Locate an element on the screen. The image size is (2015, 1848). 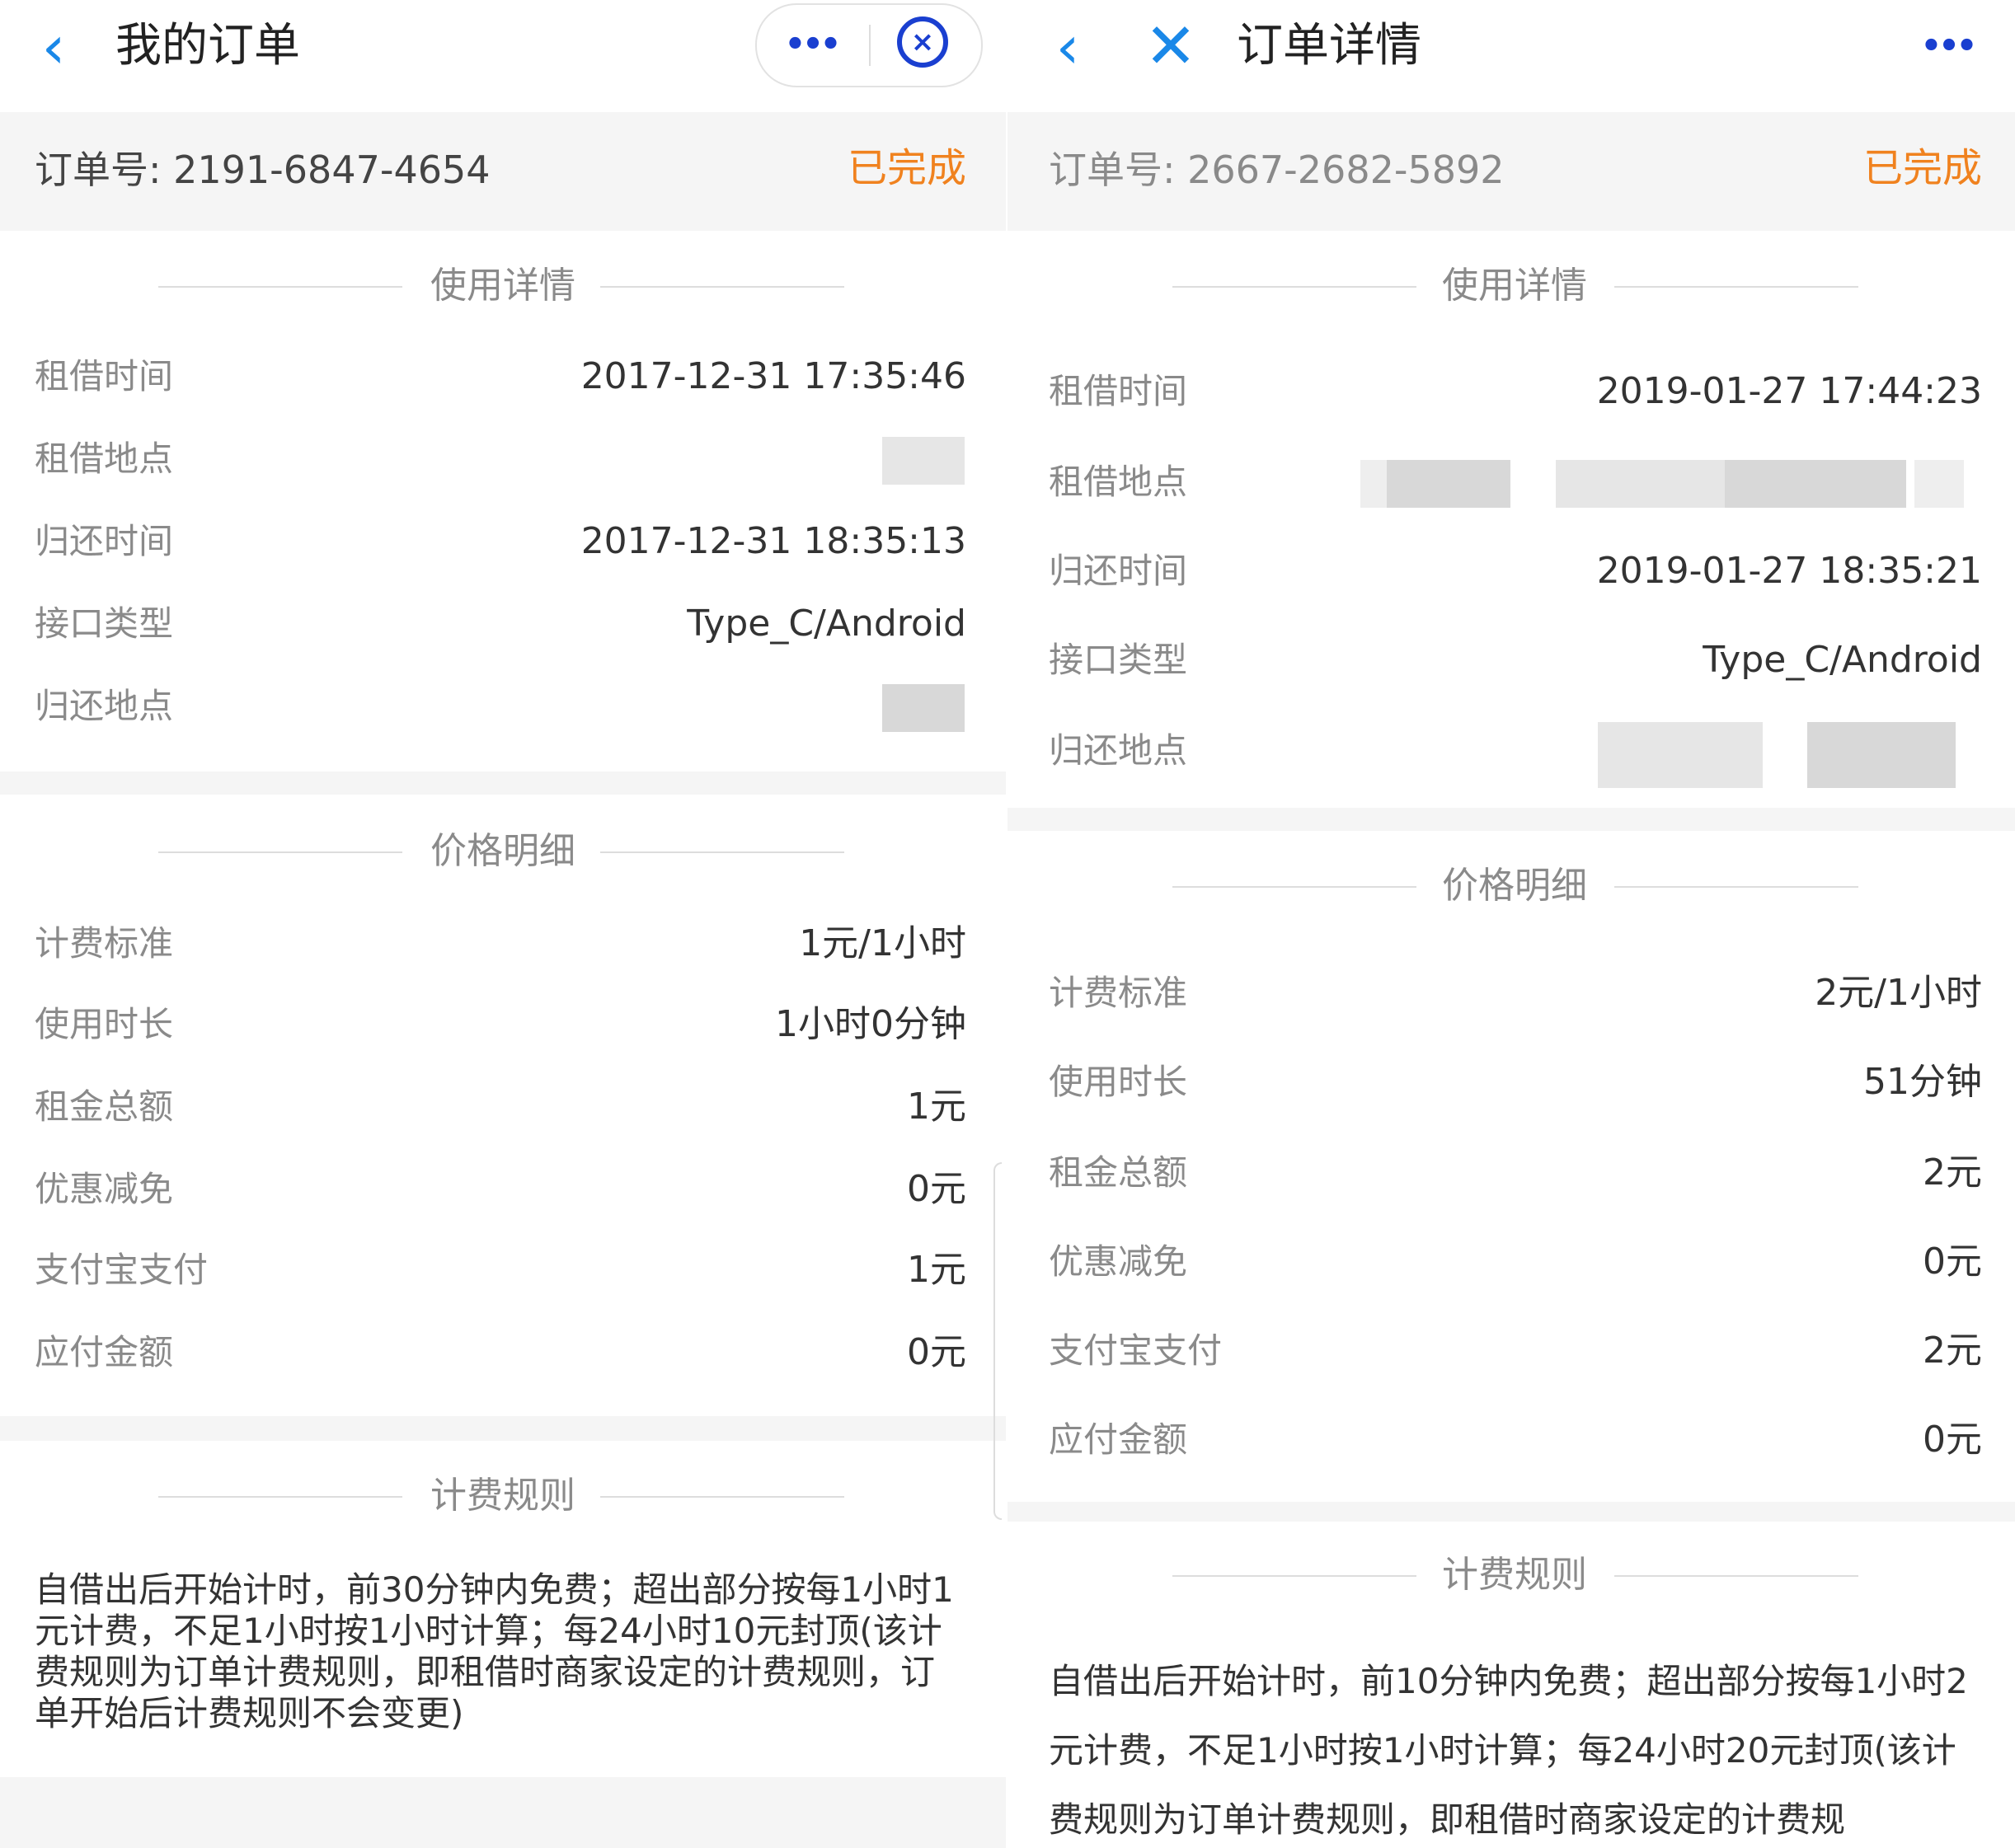
row-value: 1小时0分钟 is located at coordinates (870, 1024).